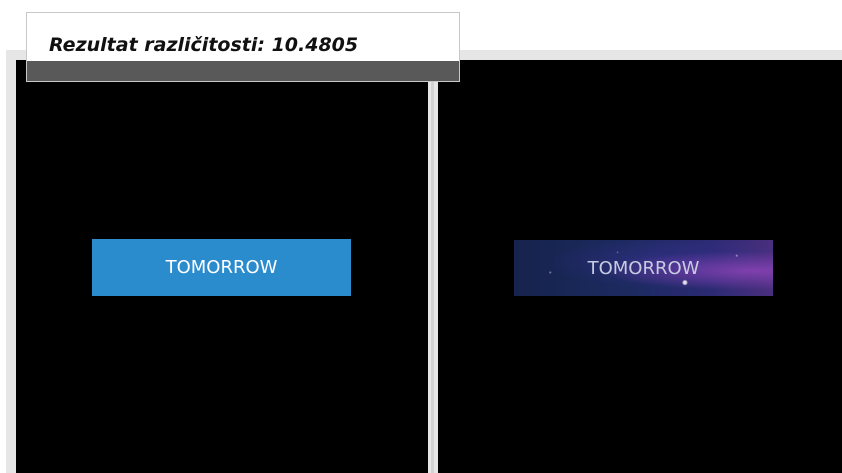  I want to click on difference-score-label: Rezultat različitosti: 10.4805, so click(204, 45).